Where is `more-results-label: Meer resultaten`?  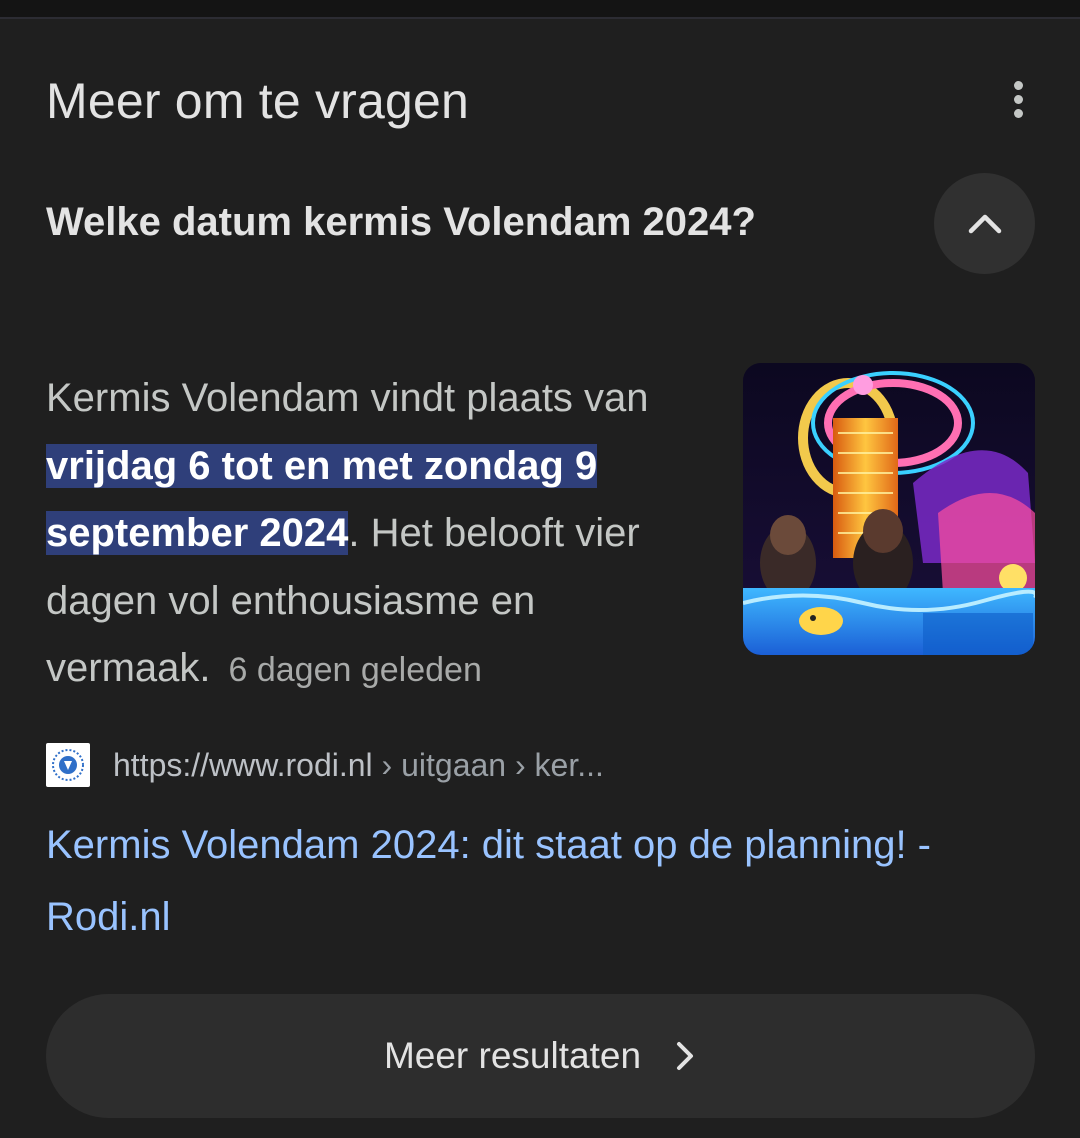
more-results-label: Meer resultaten is located at coordinates (512, 1055).